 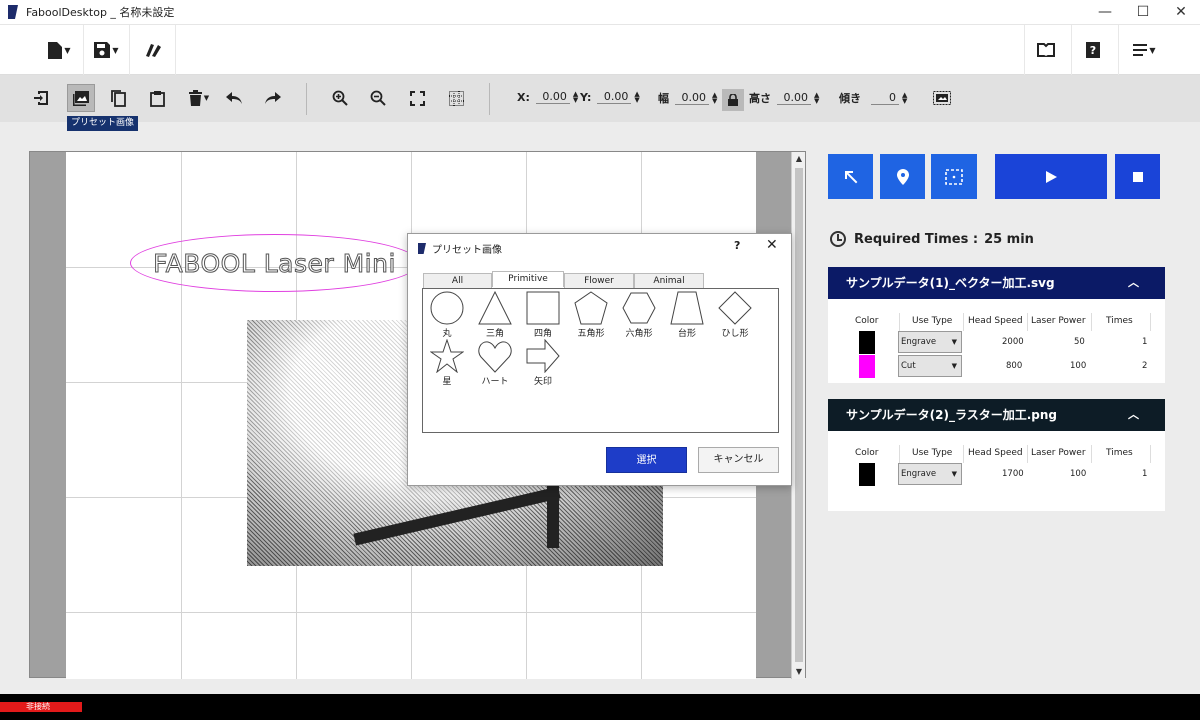 What do you see at coordinates (904, 98) in the screenshot?
I see `angle-spinner: ▲ ▼` at bounding box center [904, 98].